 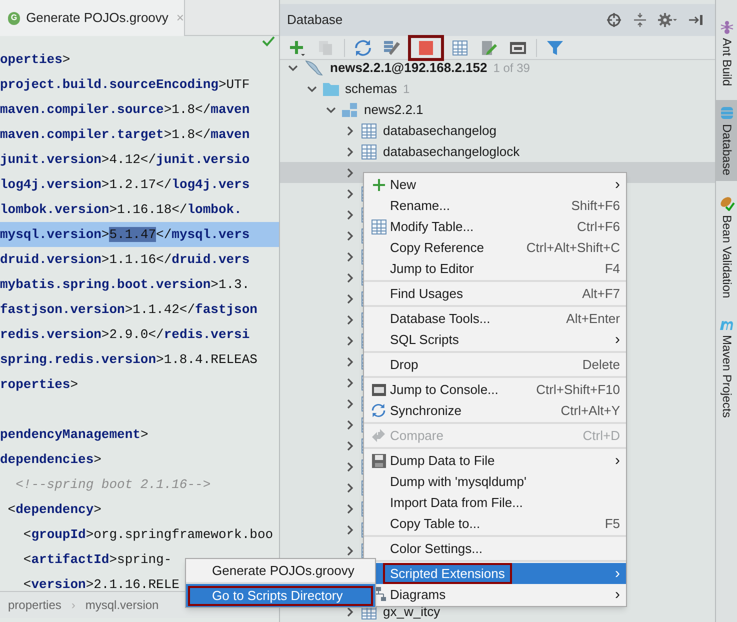 What do you see at coordinates (129, 309) in the screenshot?
I see `code-line: fastjson.version>1.1.42</fastjson` at bounding box center [129, 309].